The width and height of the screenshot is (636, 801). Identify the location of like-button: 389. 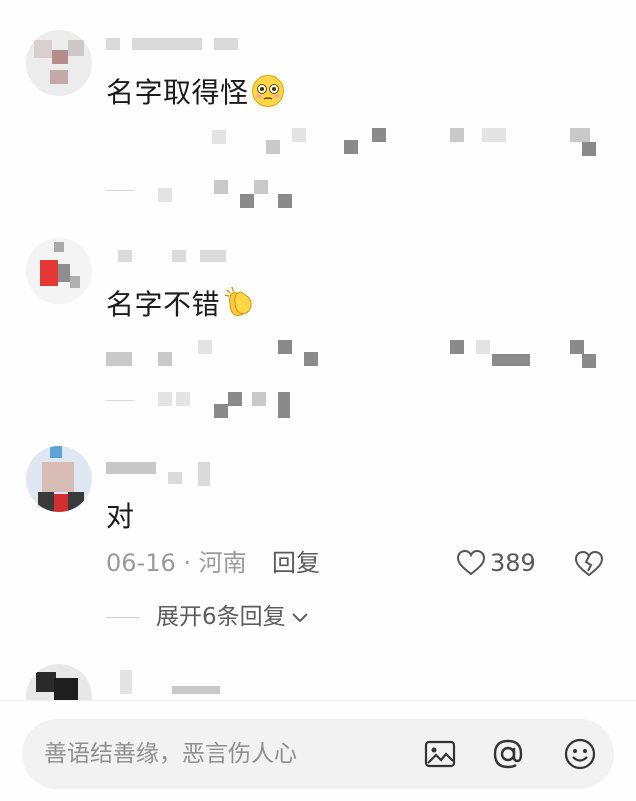
(496, 563).